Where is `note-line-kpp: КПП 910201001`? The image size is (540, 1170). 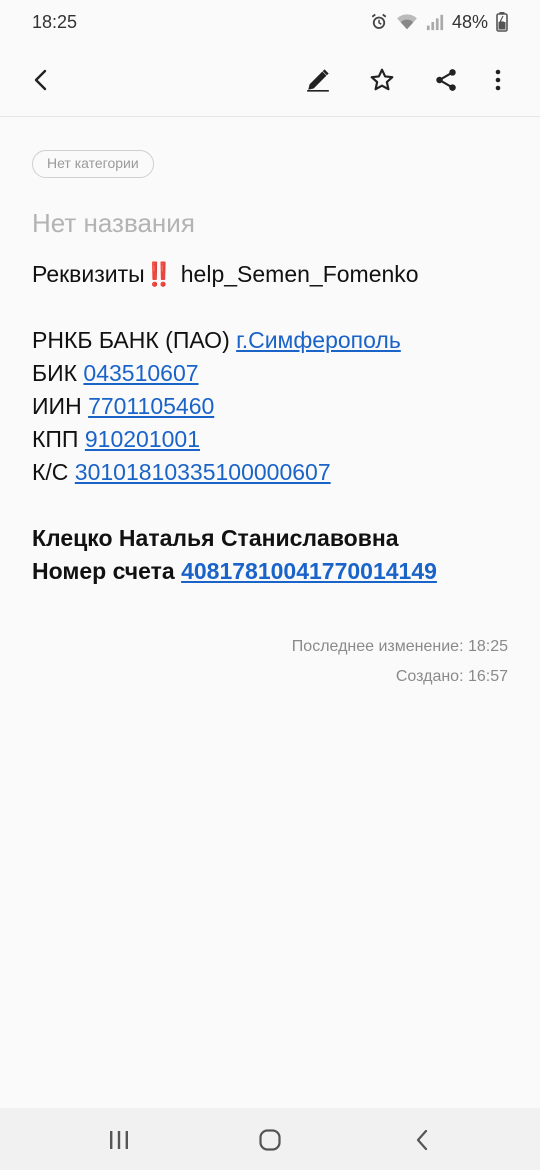 note-line-kpp: КПП 910201001 is located at coordinates (116, 439).